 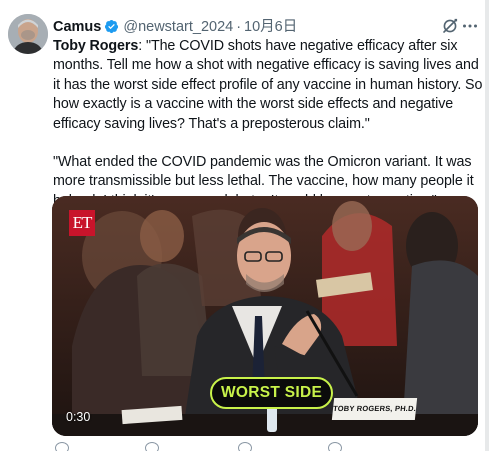 I want to click on retweet-icon, so click(x=152, y=446).